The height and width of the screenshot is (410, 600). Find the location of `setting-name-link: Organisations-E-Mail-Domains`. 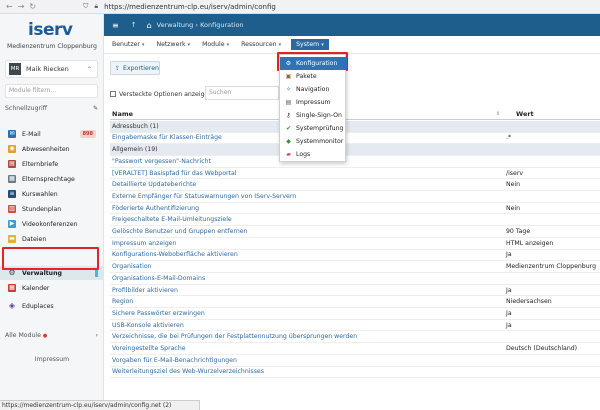

setting-name-link: Organisations-E-Mail-Domains is located at coordinates (308, 278).